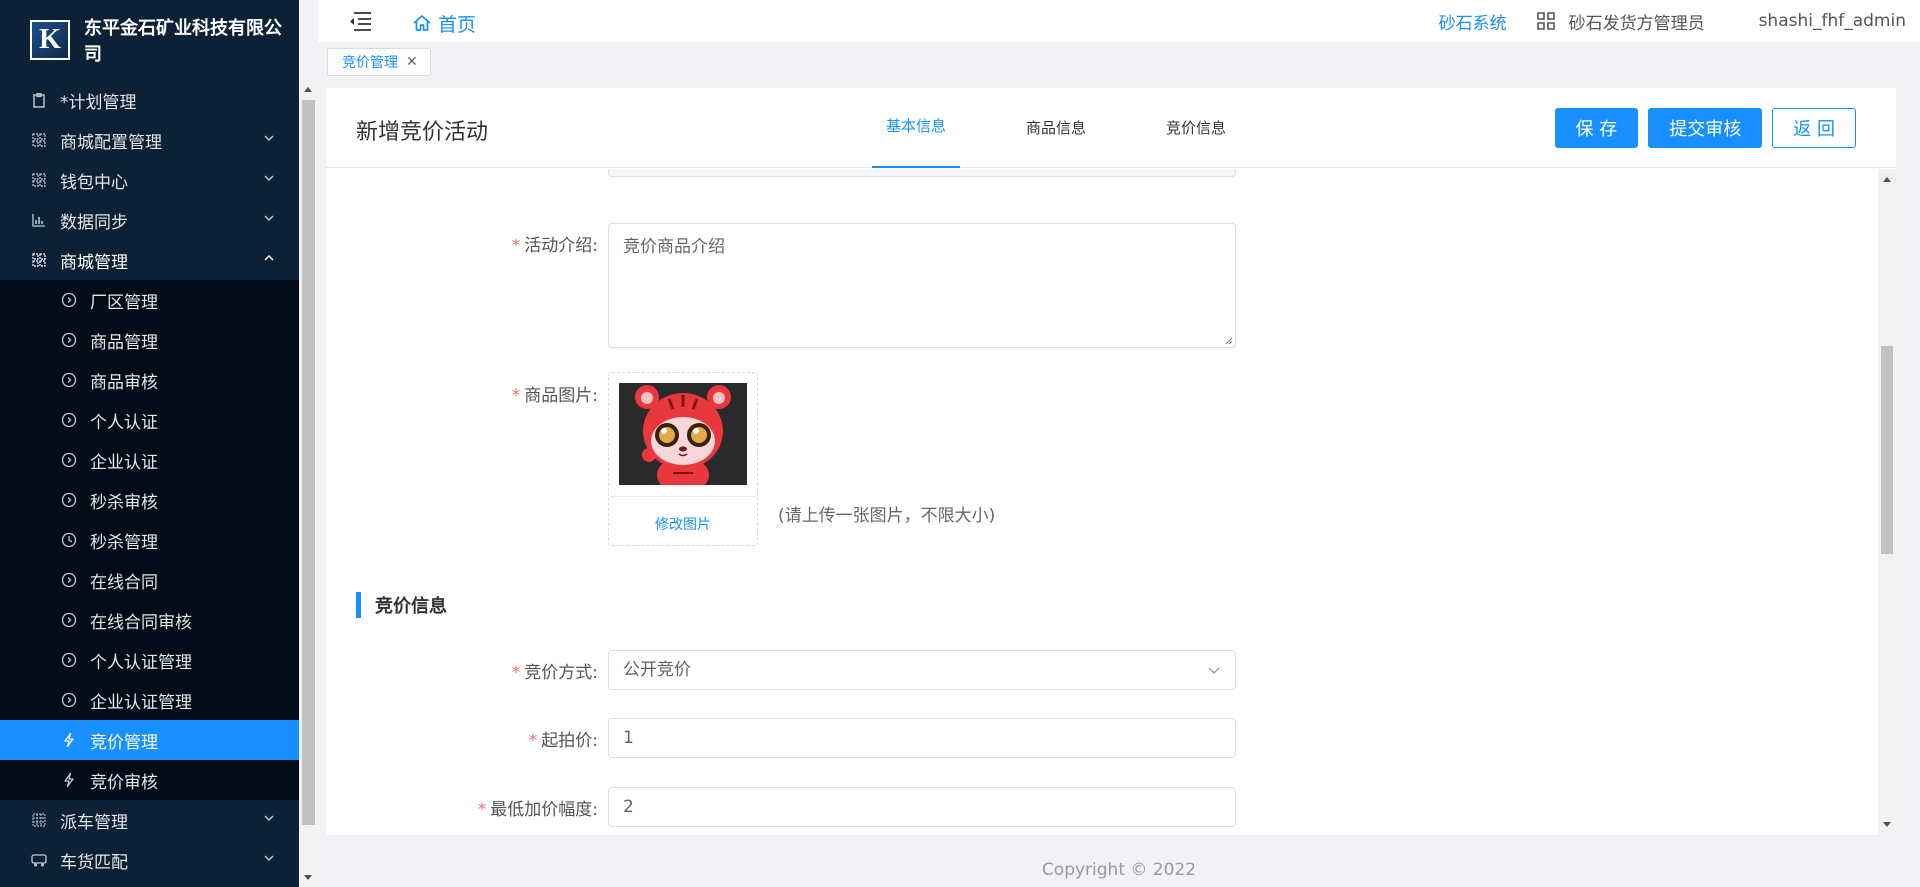 This screenshot has width=1920, height=887. Describe the element at coordinates (554, 673) in the screenshot. I see `method-label: * 竞价方式:` at that location.